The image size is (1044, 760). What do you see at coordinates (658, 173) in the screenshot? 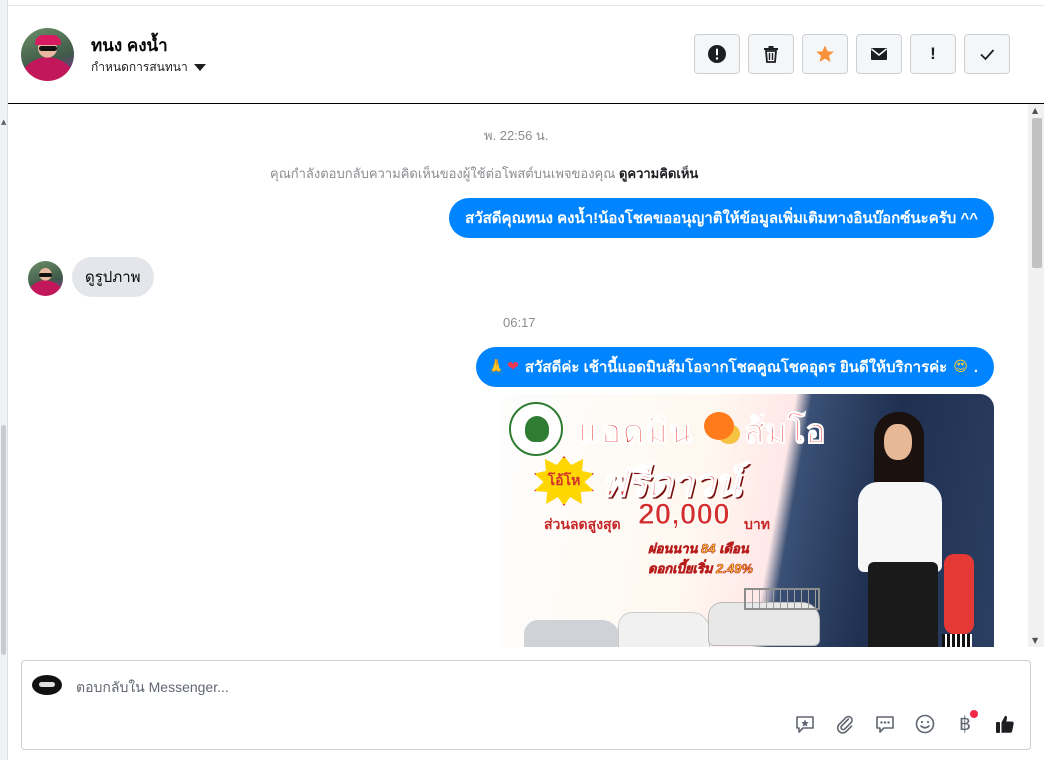
I see `view-comment-link: ดูความคิดเห็น` at bounding box center [658, 173].